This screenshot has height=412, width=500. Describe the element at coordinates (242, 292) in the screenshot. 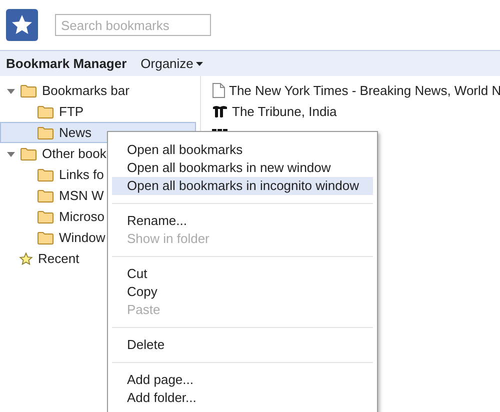

I see `menu-item: Copy` at that location.